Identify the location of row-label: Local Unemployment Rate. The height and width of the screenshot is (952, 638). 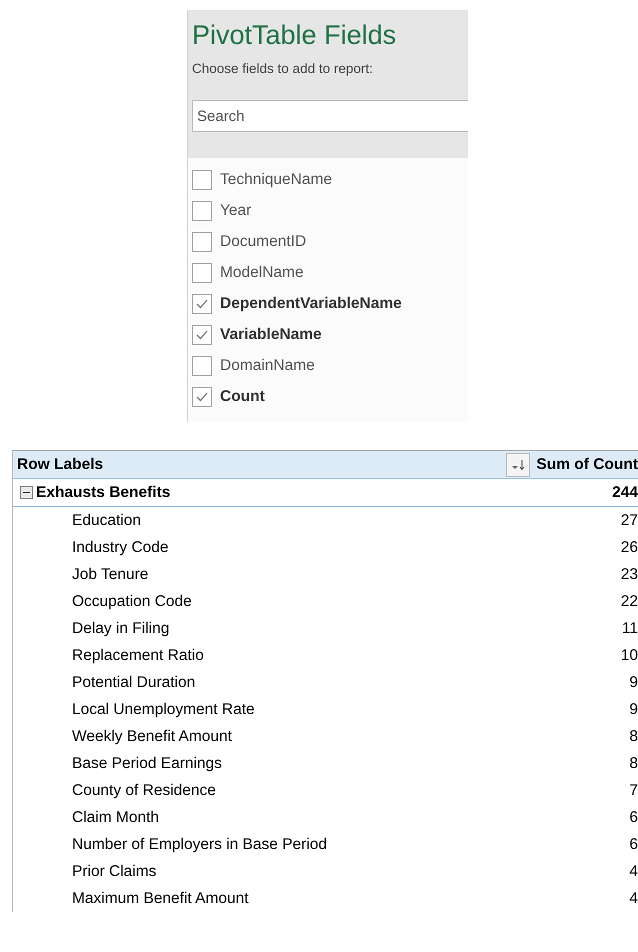
(163, 709).